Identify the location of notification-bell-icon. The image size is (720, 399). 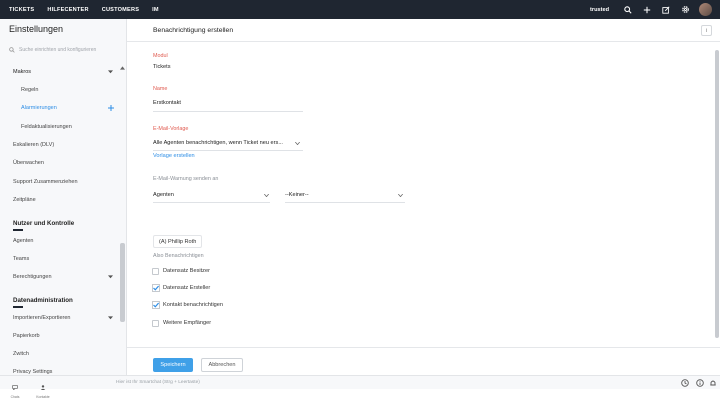
(713, 383).